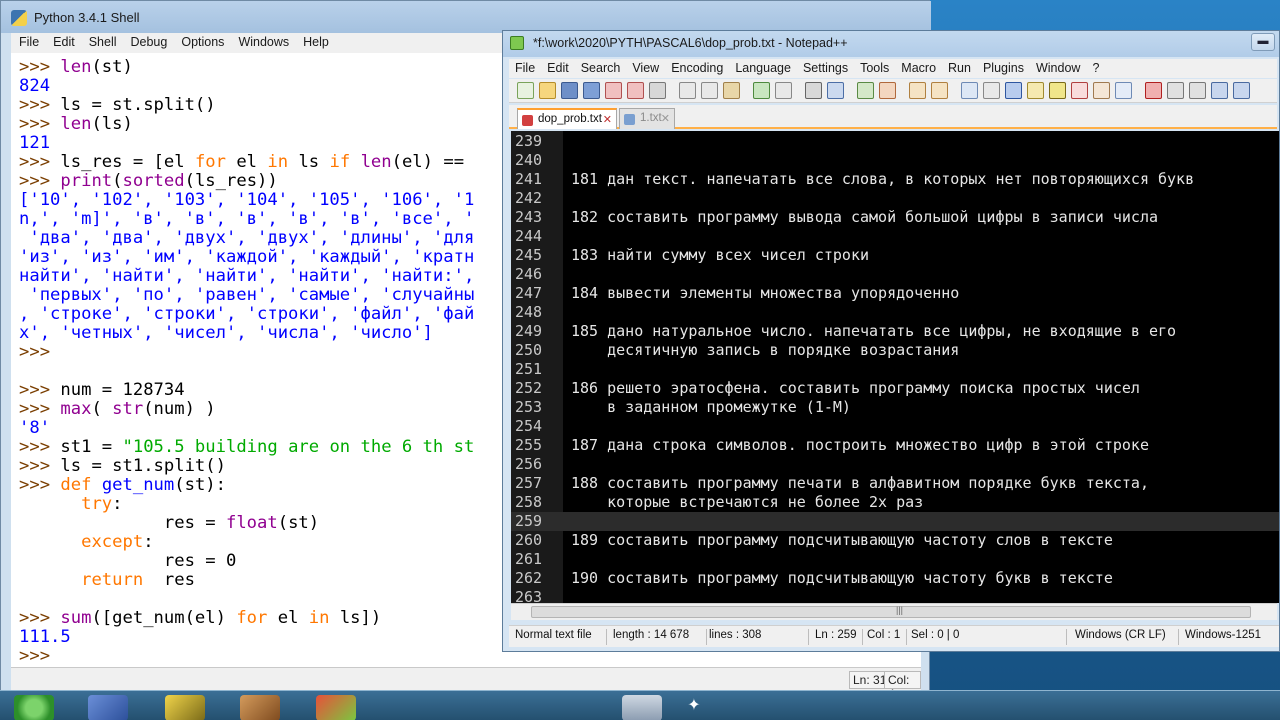 The height and width of the screenshot is (720, 1280). I want to click on open-file-icon, so click(547, 90).